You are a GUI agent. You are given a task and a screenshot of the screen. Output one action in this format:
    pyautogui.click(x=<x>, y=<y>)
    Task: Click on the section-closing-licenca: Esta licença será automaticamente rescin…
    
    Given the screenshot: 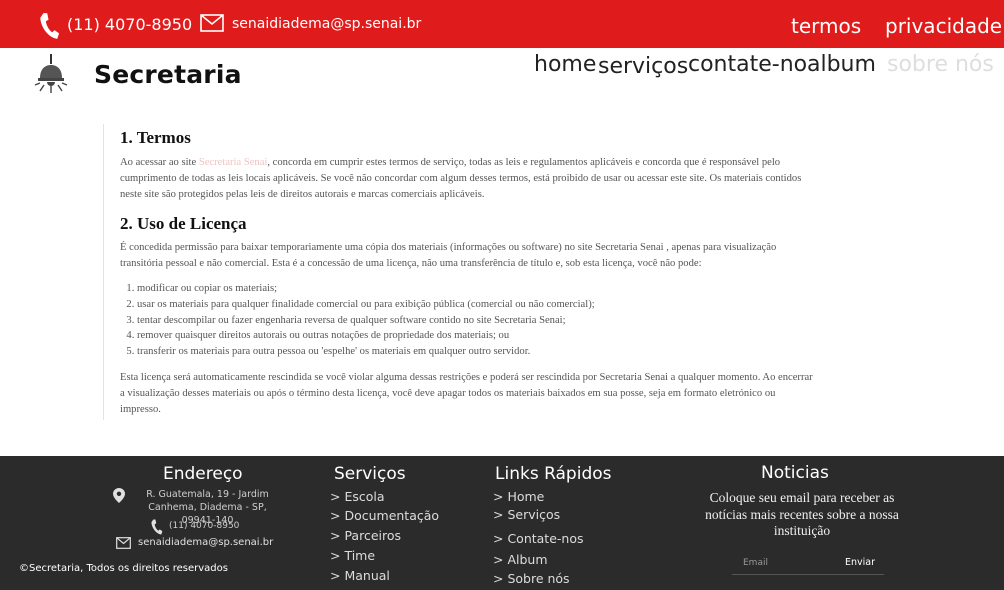 What is the action you would take?
    pyautogui.click(x=466, y=393)
    